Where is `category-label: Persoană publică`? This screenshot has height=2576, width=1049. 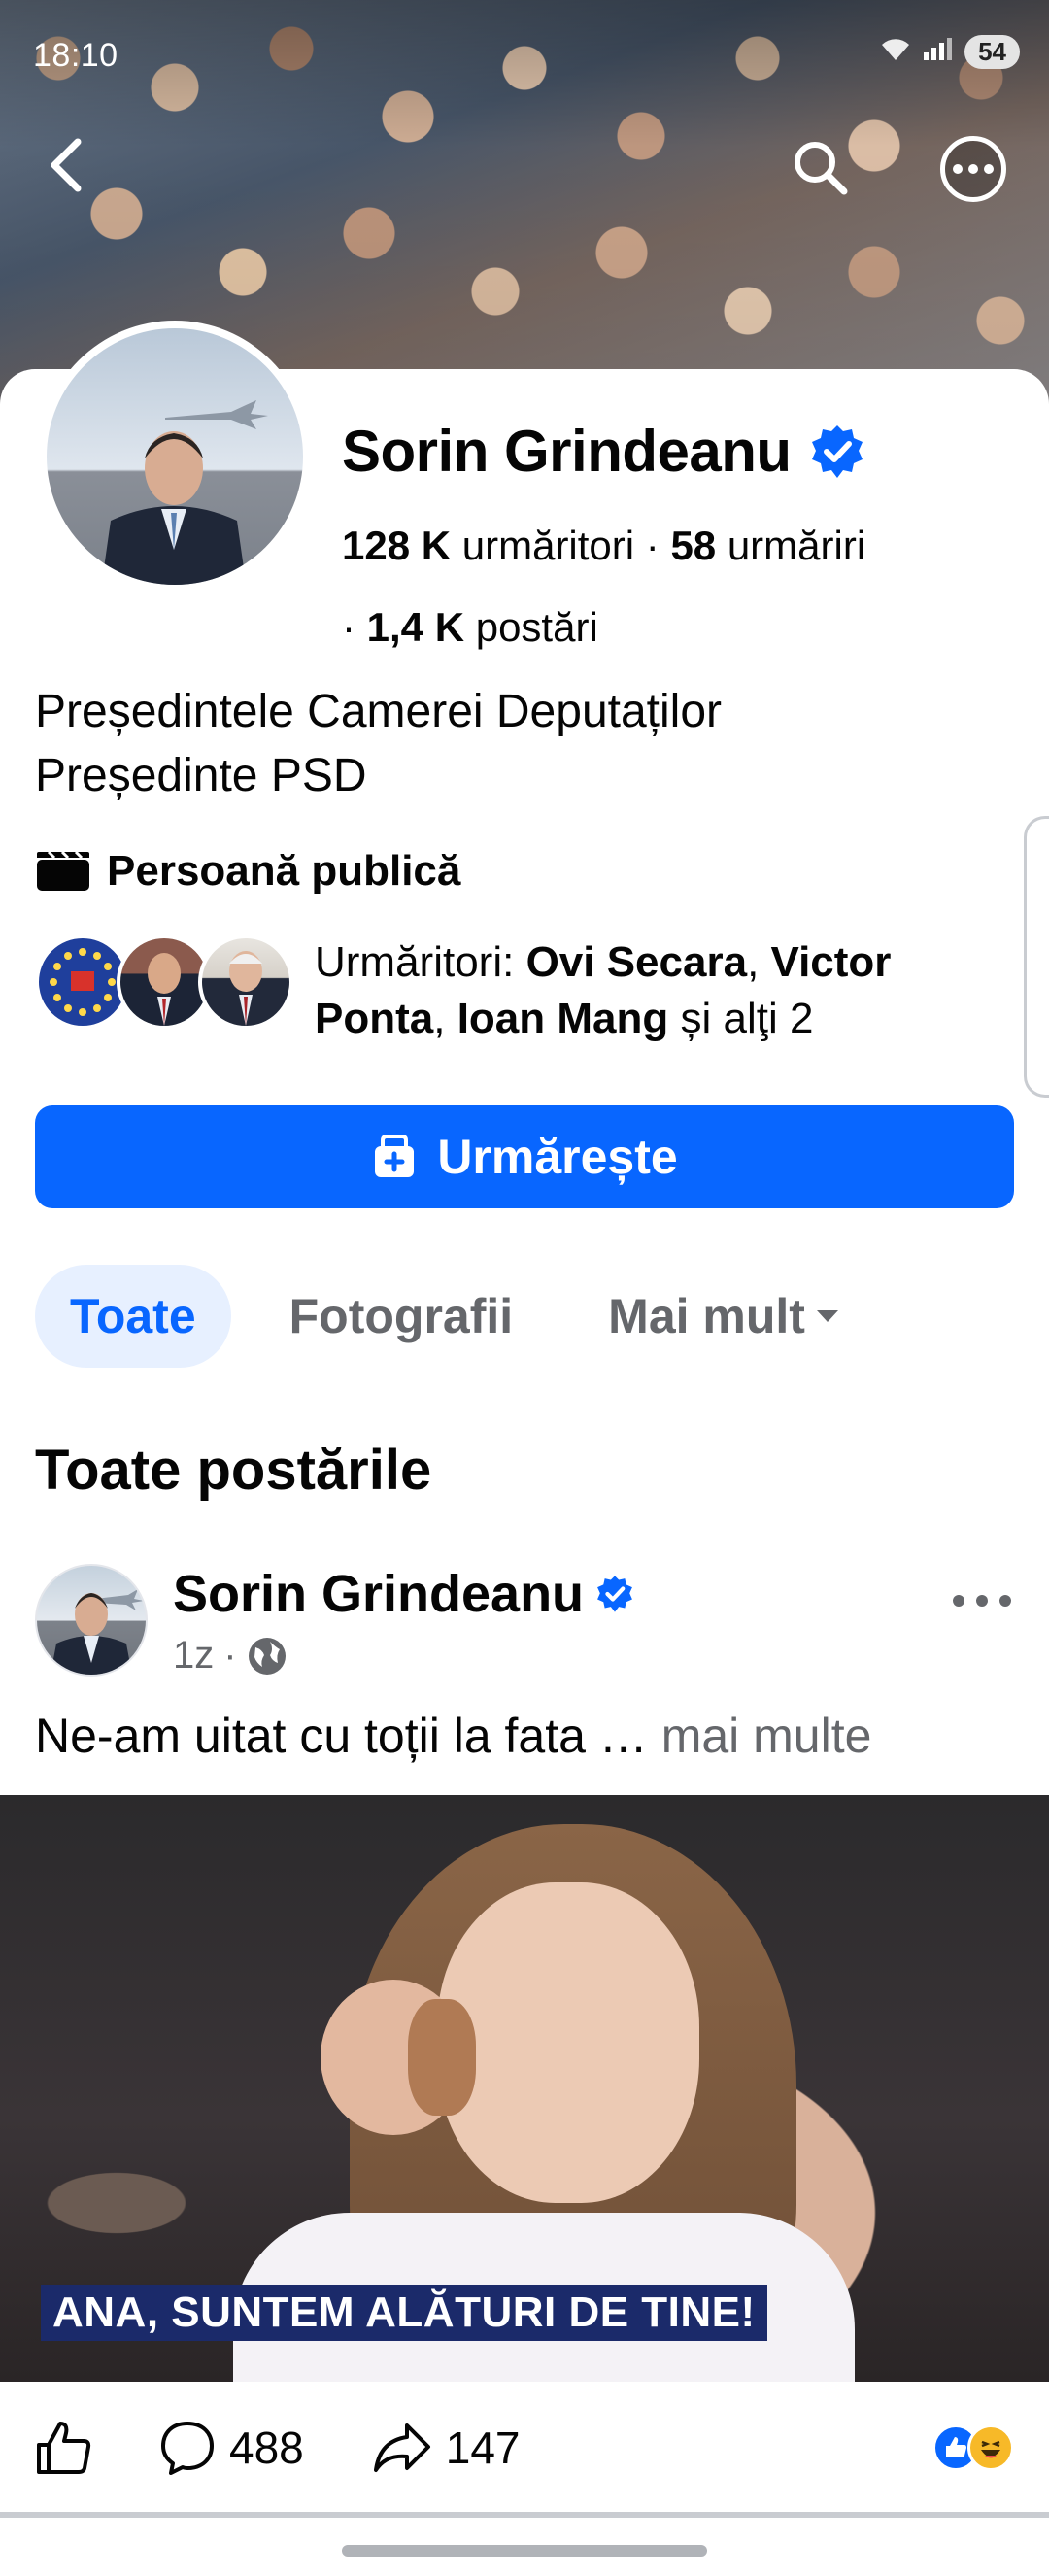
category-label: Persoană publică is located at coordinates (284, 871).